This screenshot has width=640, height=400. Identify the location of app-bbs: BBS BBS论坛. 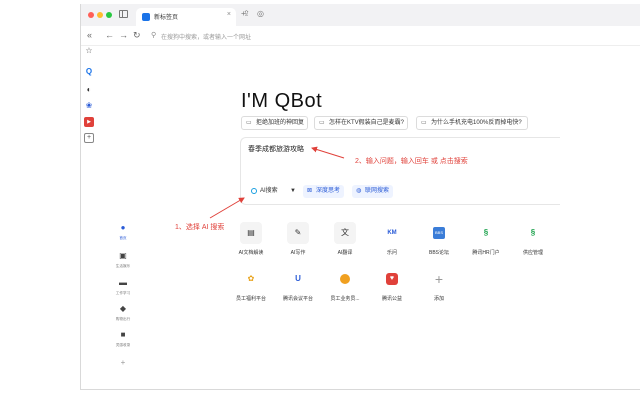
(439, 239).